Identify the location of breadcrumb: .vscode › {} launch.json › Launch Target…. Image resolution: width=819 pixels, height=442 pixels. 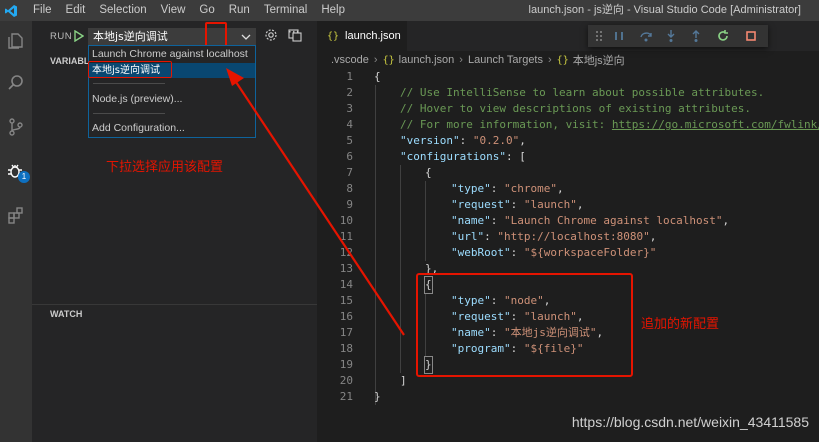
(568, 60).